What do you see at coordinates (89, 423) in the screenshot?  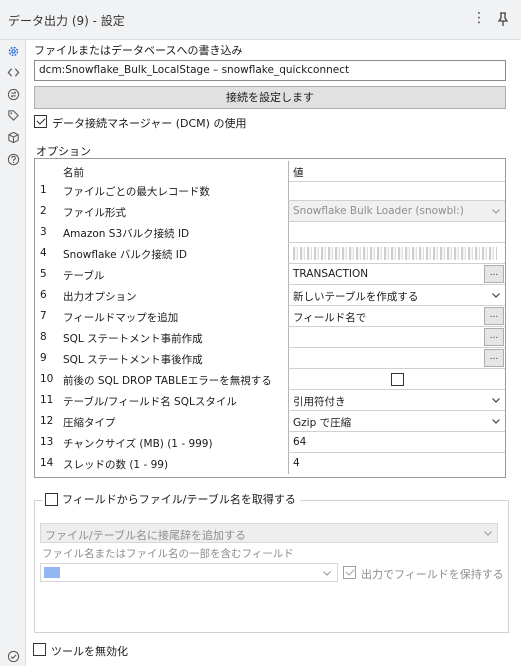 I see `row-name: 圧縮タイプ` at bounding box center [89, 423].